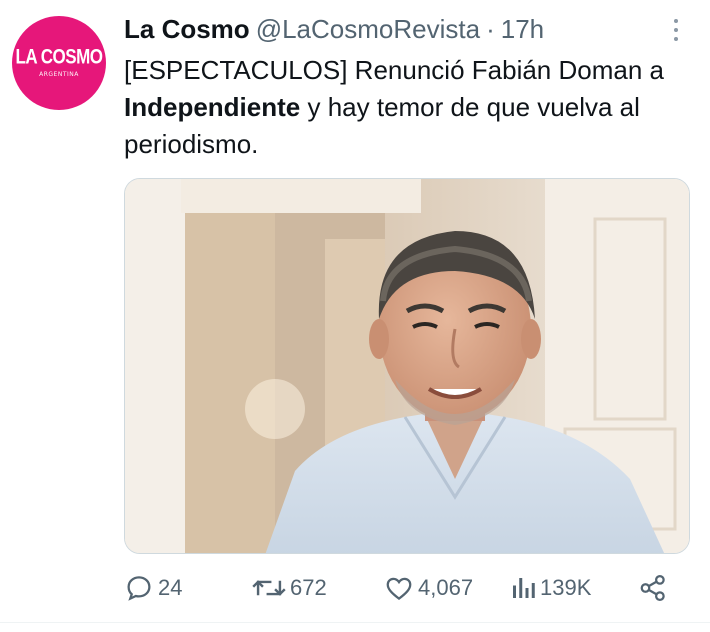  I want to click on tweet-actions: 24 672 4,067 139K, so click(404, 588).